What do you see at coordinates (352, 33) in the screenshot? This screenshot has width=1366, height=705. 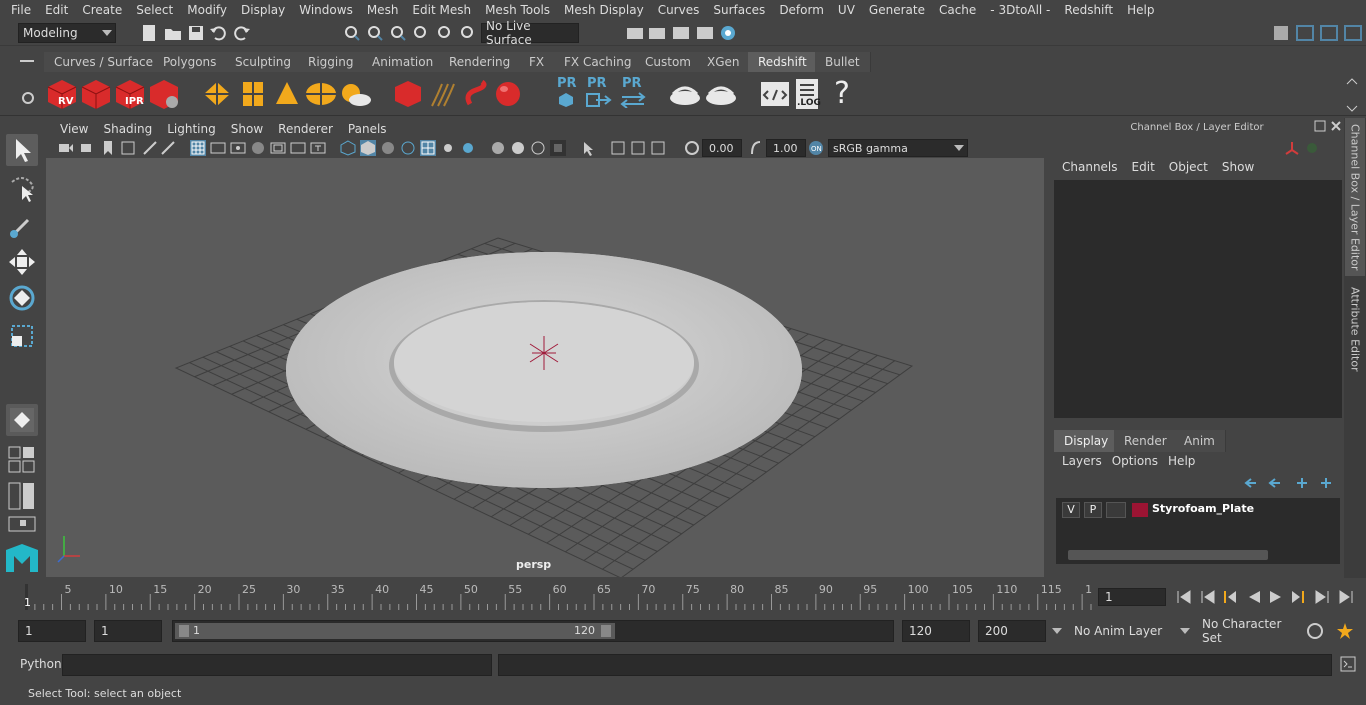 I see `select-by-hierarchy-icon` at bounding box center [352, 33].